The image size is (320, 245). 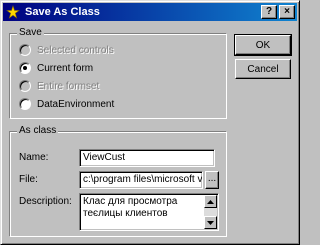 What do you see at coordinates (263, 45) in the screenshot?
I see `ok-button: OK` at bounding box center [263, 45].